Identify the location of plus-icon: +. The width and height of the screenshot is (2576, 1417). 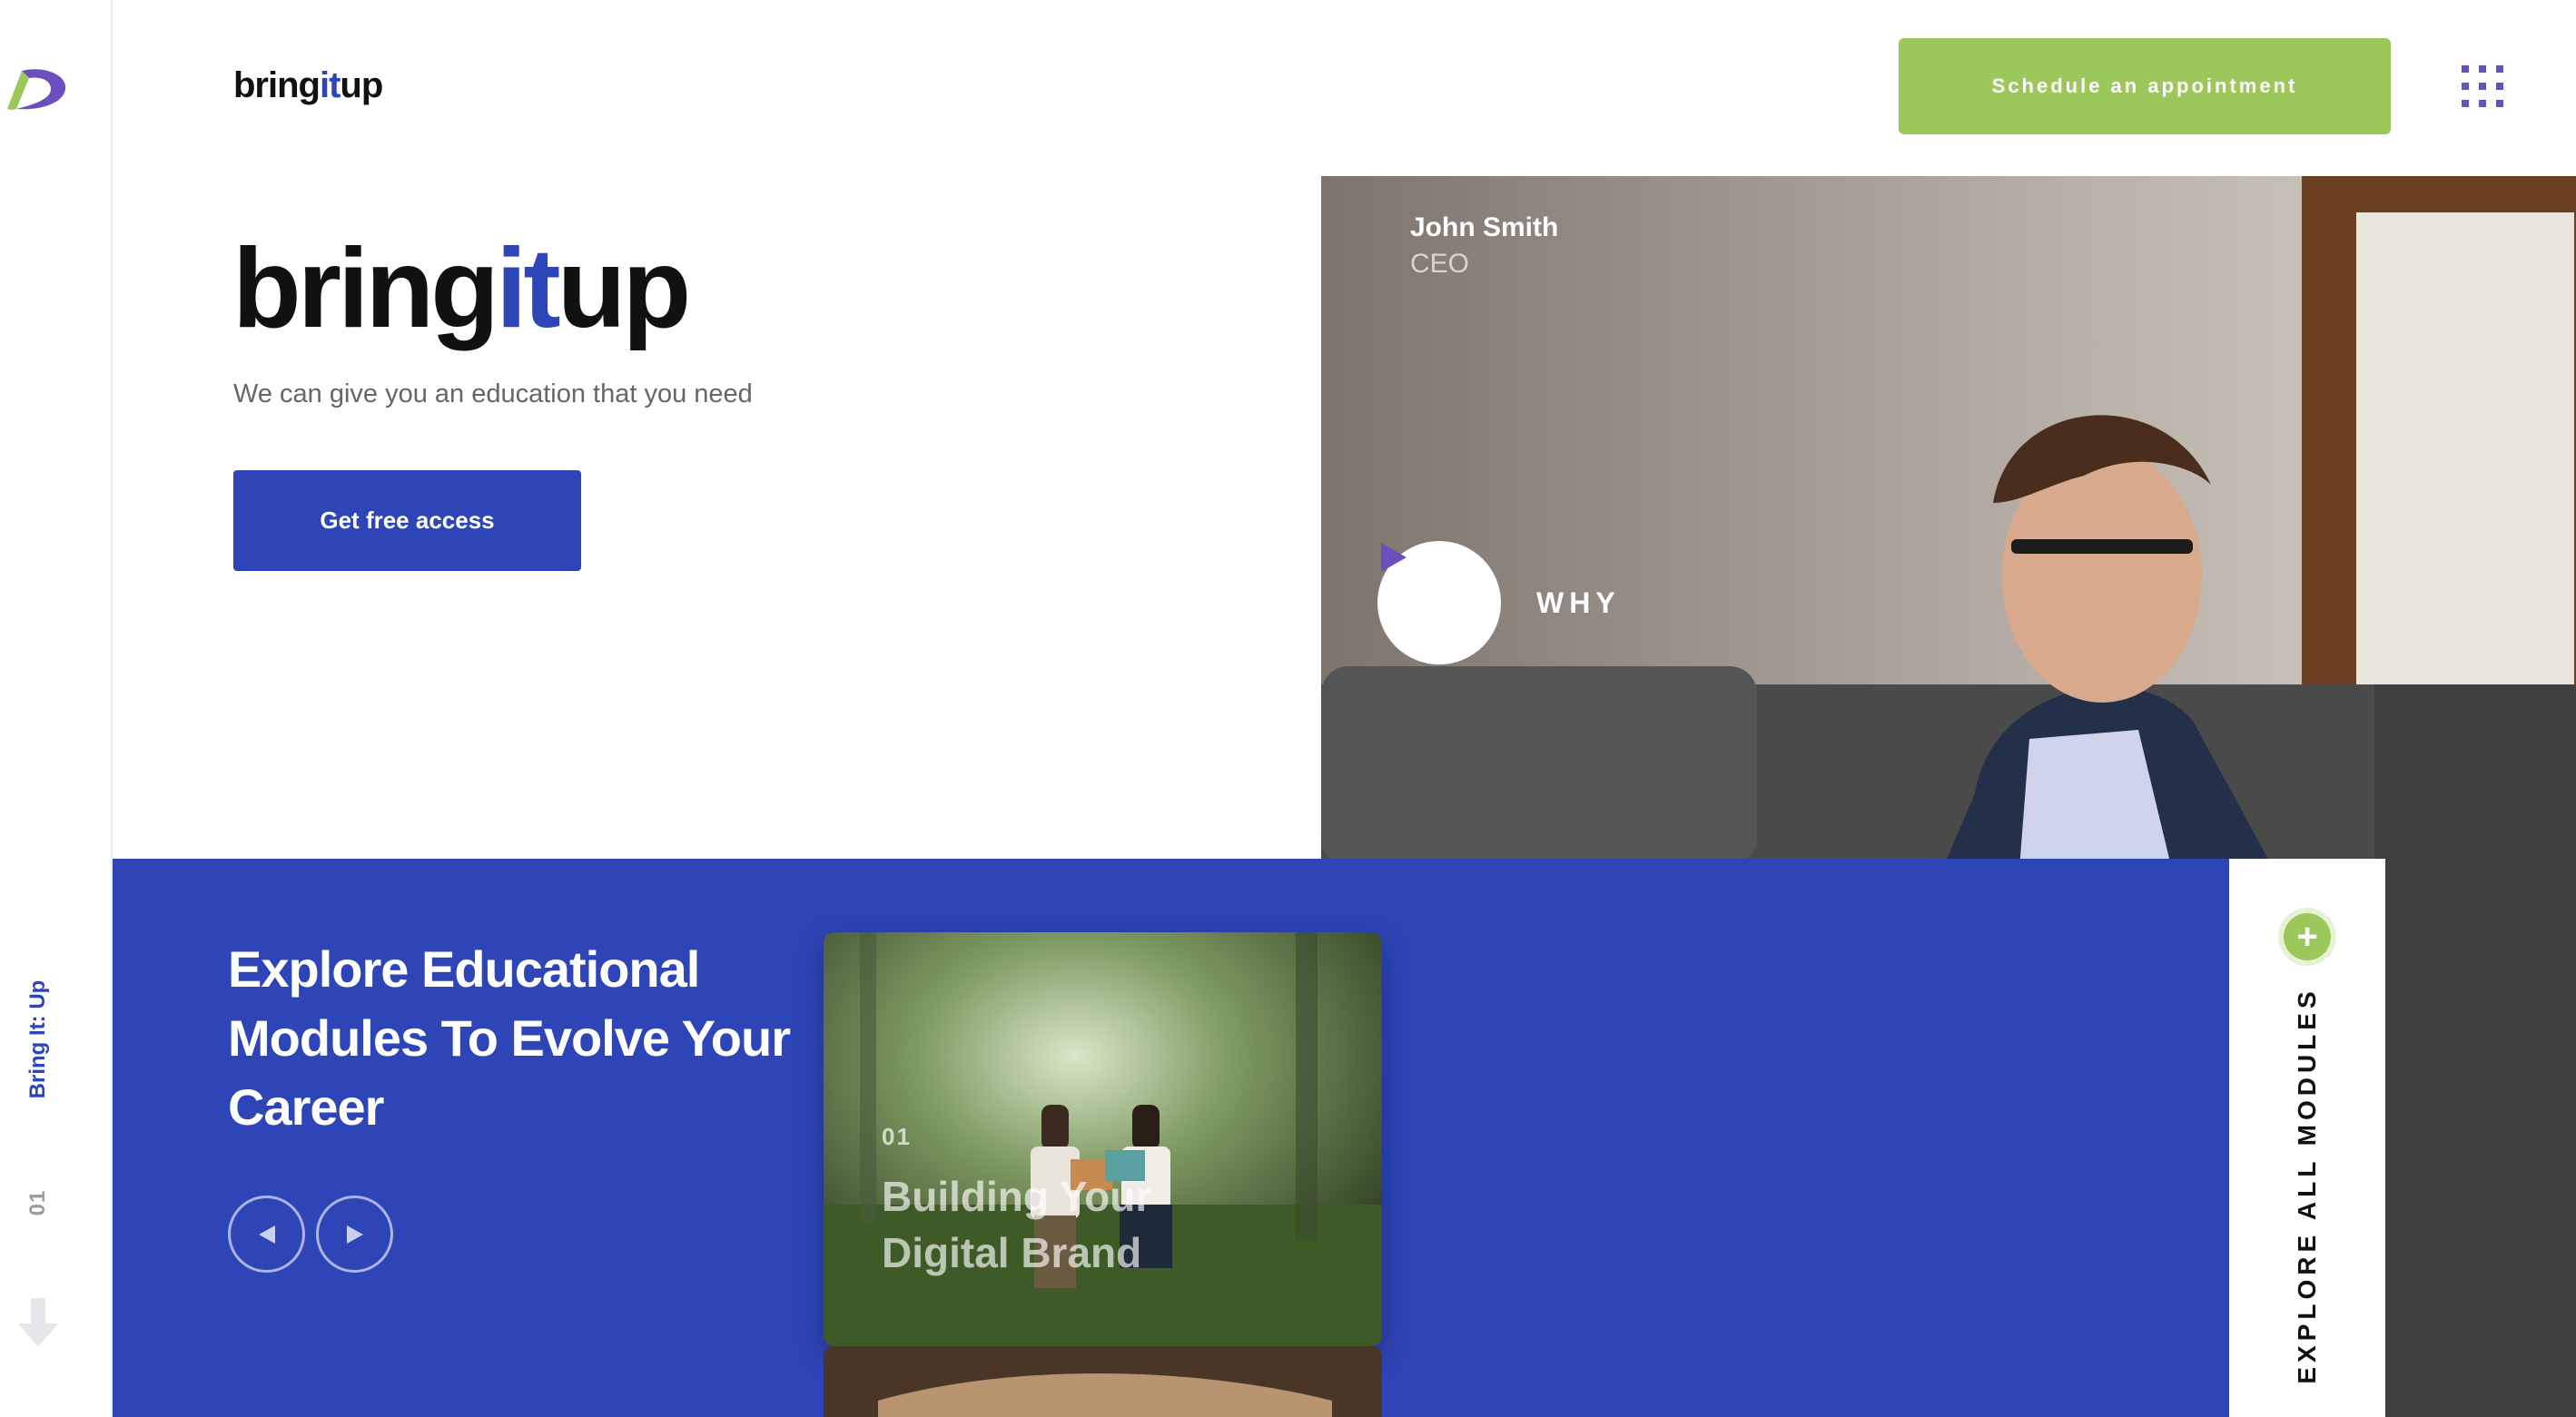
(2307, 937).